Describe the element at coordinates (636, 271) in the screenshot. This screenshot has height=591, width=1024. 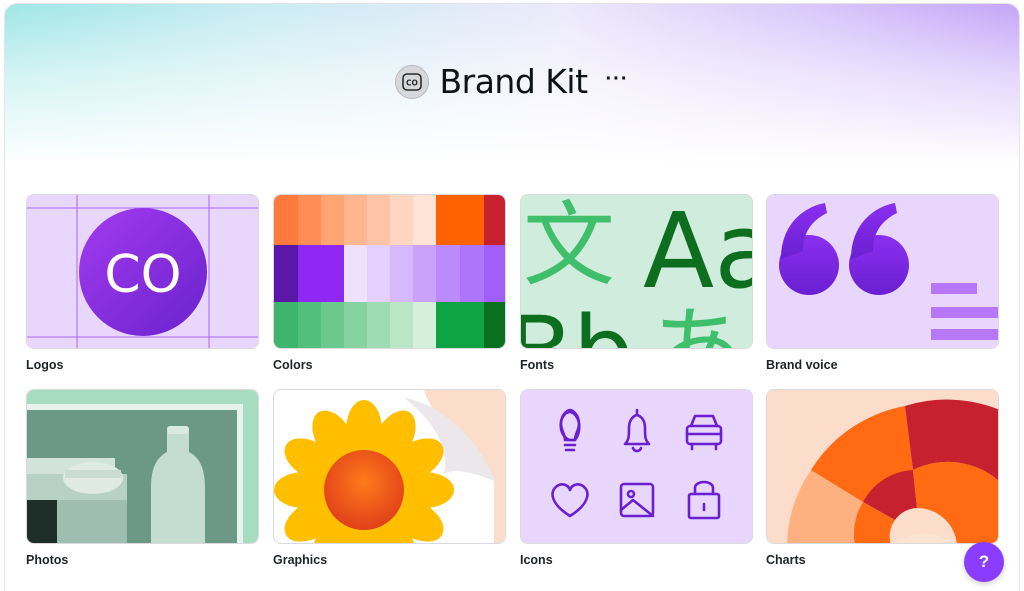
I see `fonts-thumbnail: 文 Aa Bb あ` at that location.